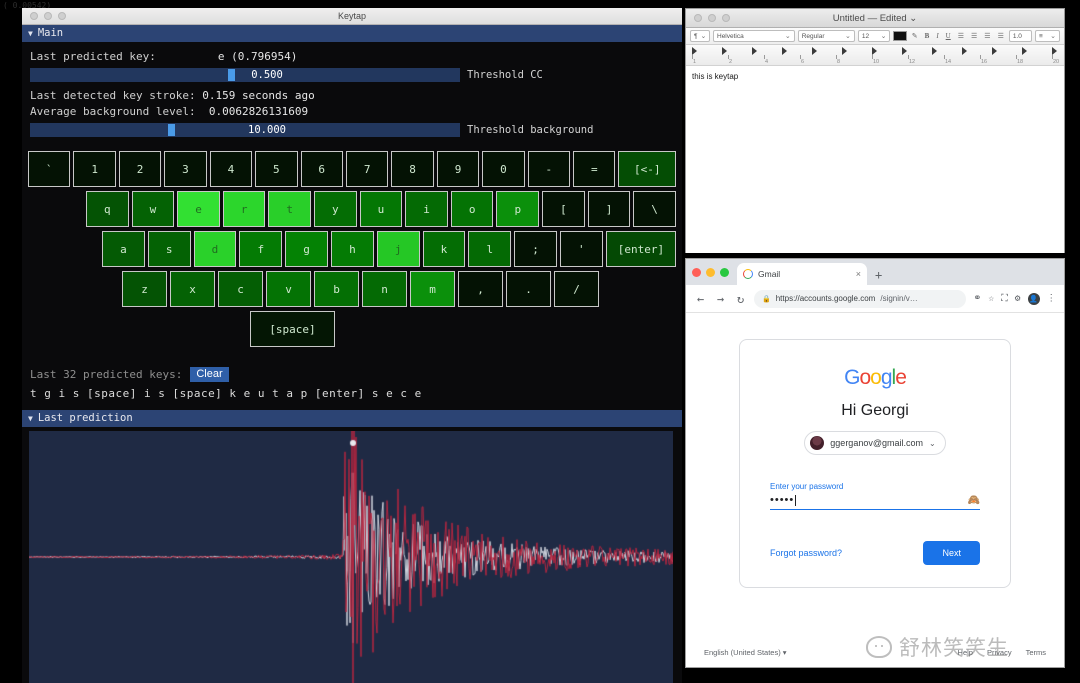 The height and width of the screenshot is (683, 1080). I want to click on key-f: f, so click(261, 249).